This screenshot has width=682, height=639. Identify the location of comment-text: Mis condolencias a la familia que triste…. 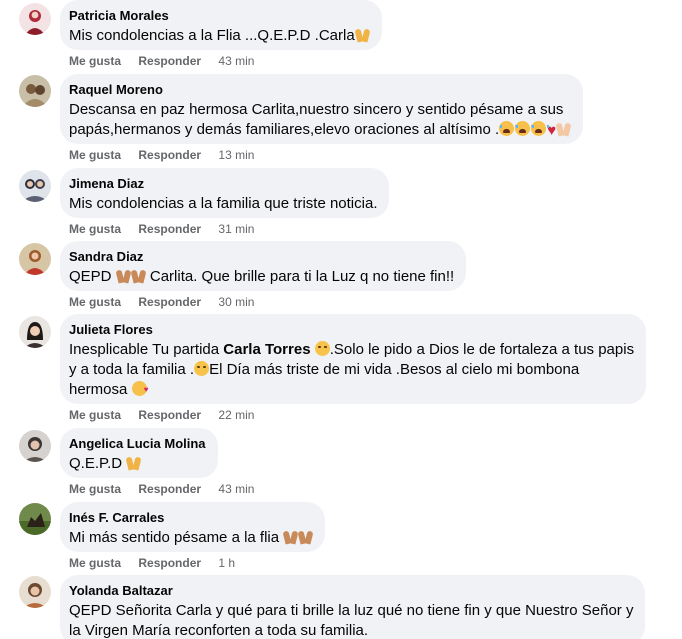
(223, 203).